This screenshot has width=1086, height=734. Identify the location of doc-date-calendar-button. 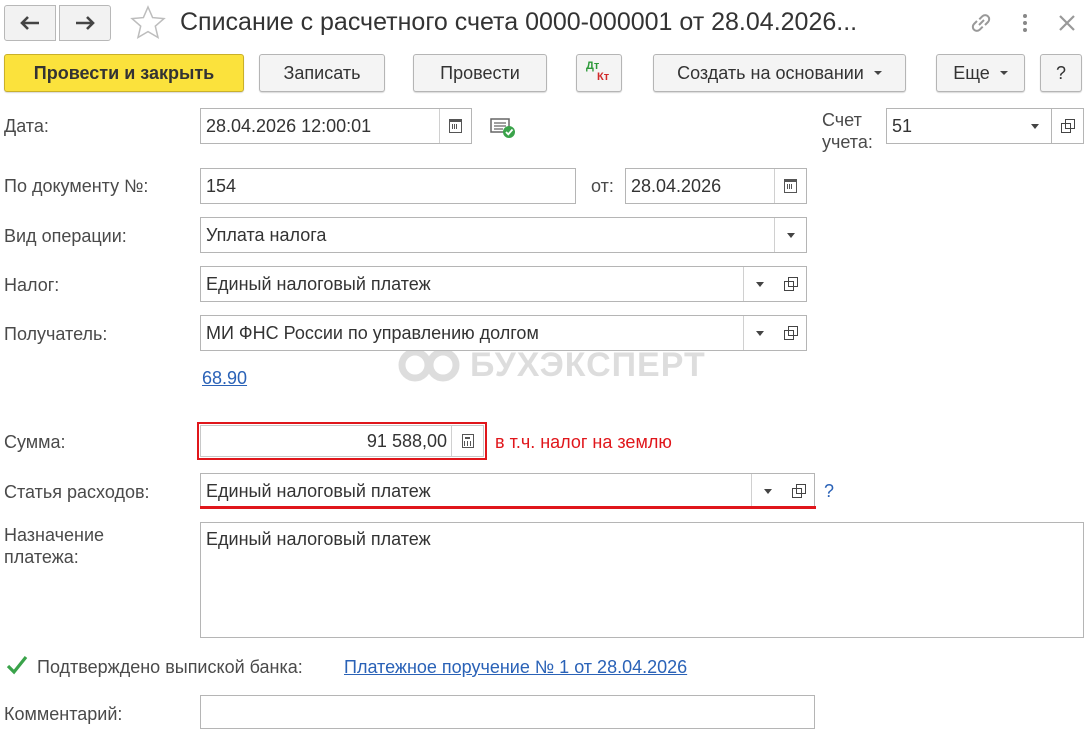
(790, 186).